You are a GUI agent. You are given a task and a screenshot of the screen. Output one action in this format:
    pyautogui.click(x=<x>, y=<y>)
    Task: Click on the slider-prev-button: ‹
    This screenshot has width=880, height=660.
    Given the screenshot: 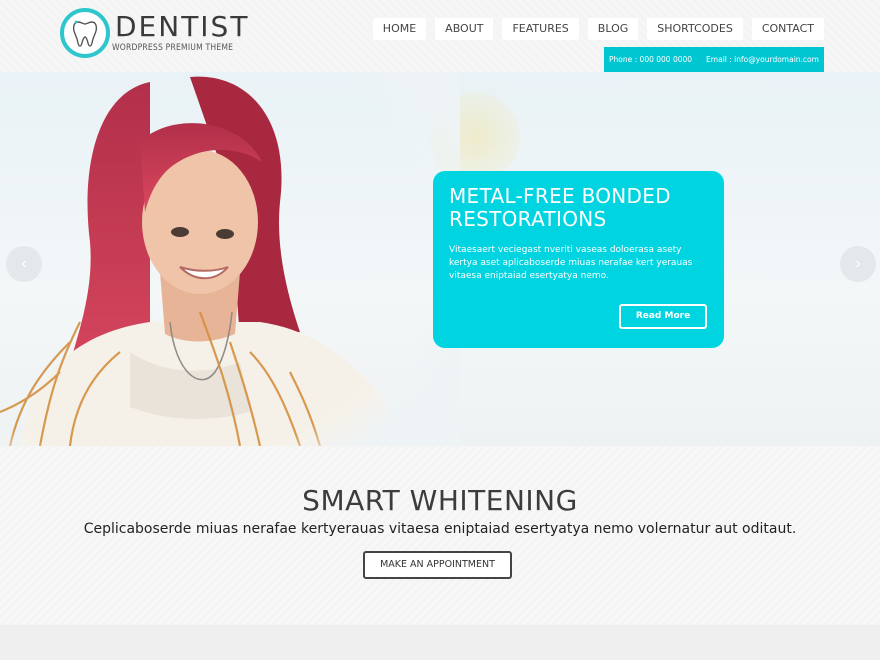 What is the action you would take?
    pyautogui.click(x=24, y=264)
    